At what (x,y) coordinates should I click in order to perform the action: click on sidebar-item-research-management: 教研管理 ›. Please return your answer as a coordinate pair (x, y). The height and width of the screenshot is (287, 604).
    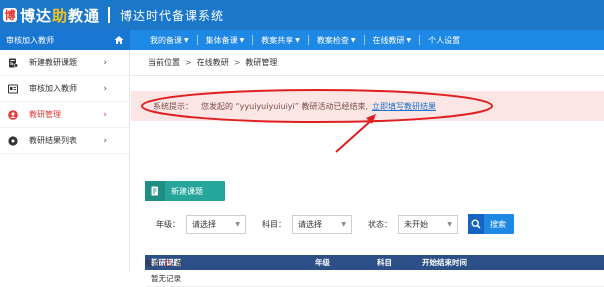
    Looking at the image, I should click on (64, 115).